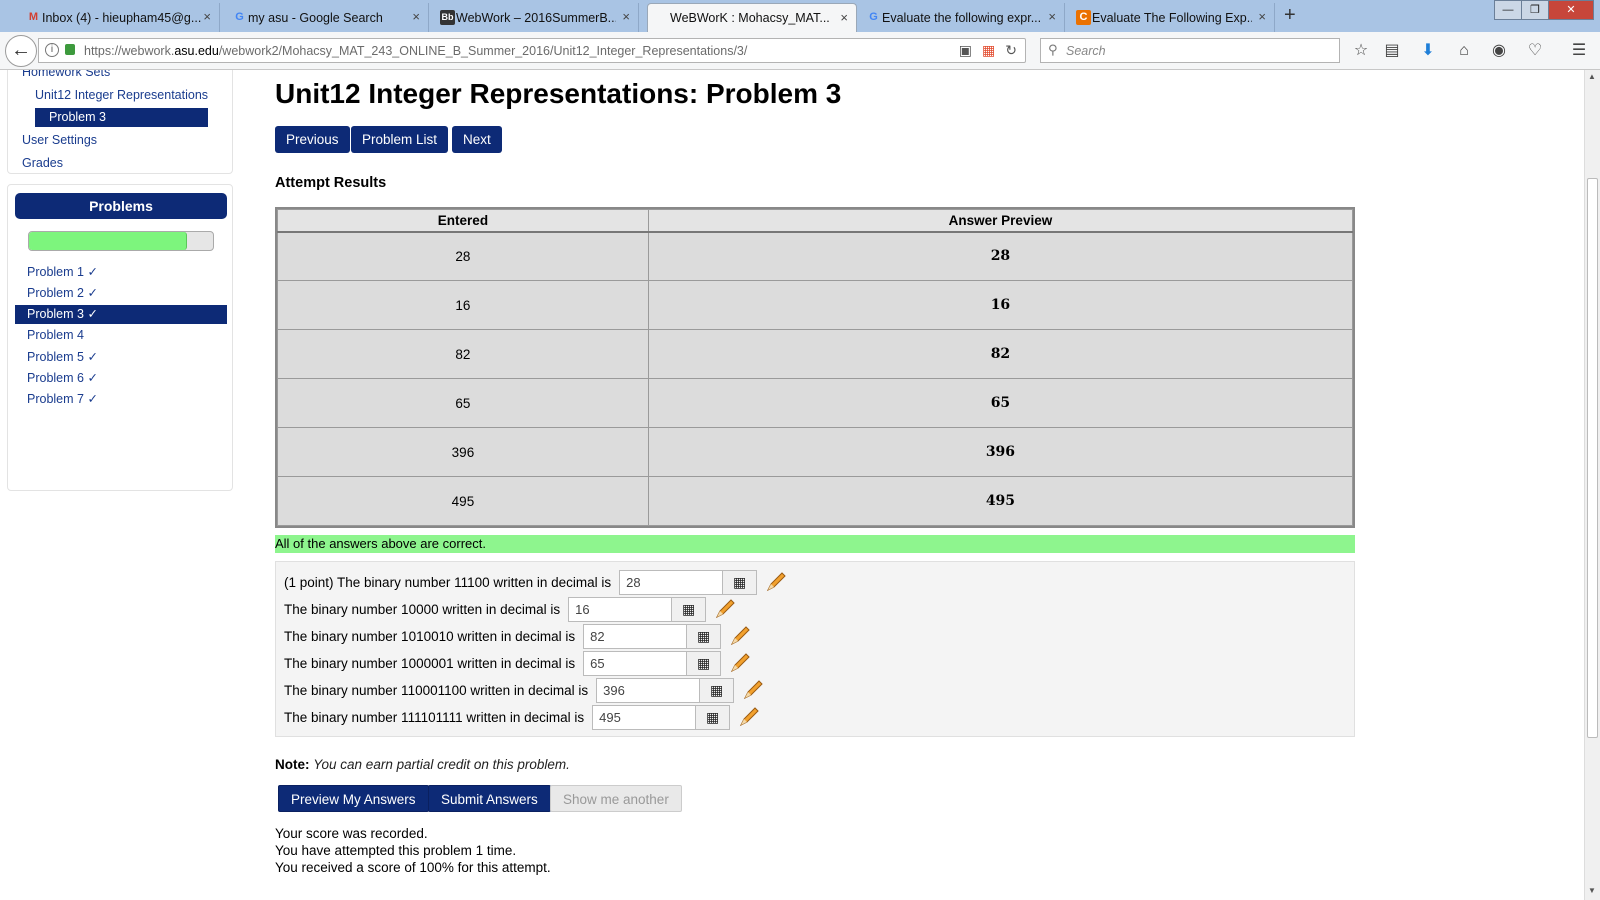 The image size is (1600, 900). What do you see at coordinates (962, 17) in the screenshot?
I see `tab-evaluate-google: G Evaluate the following expr... ×` at bounding box center [962, 17].